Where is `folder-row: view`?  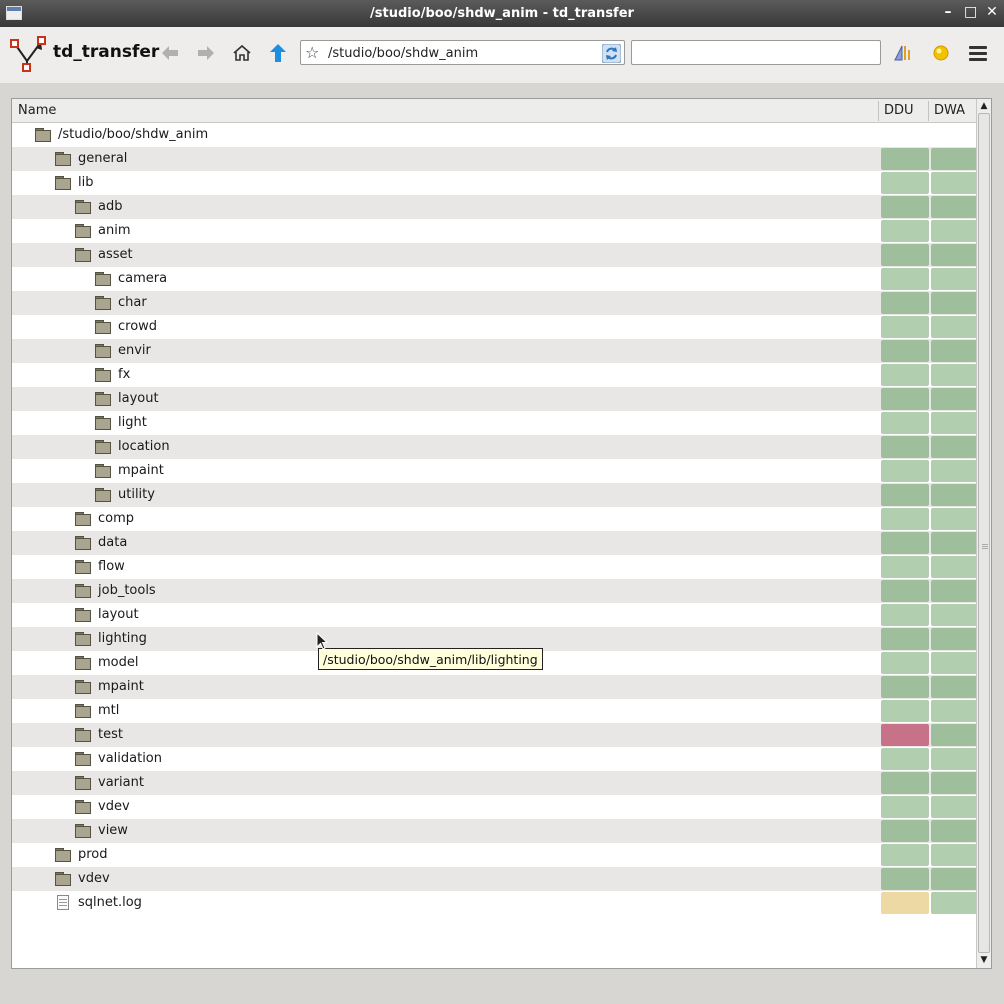 folder-row: view is located at coordinates (494, 831).